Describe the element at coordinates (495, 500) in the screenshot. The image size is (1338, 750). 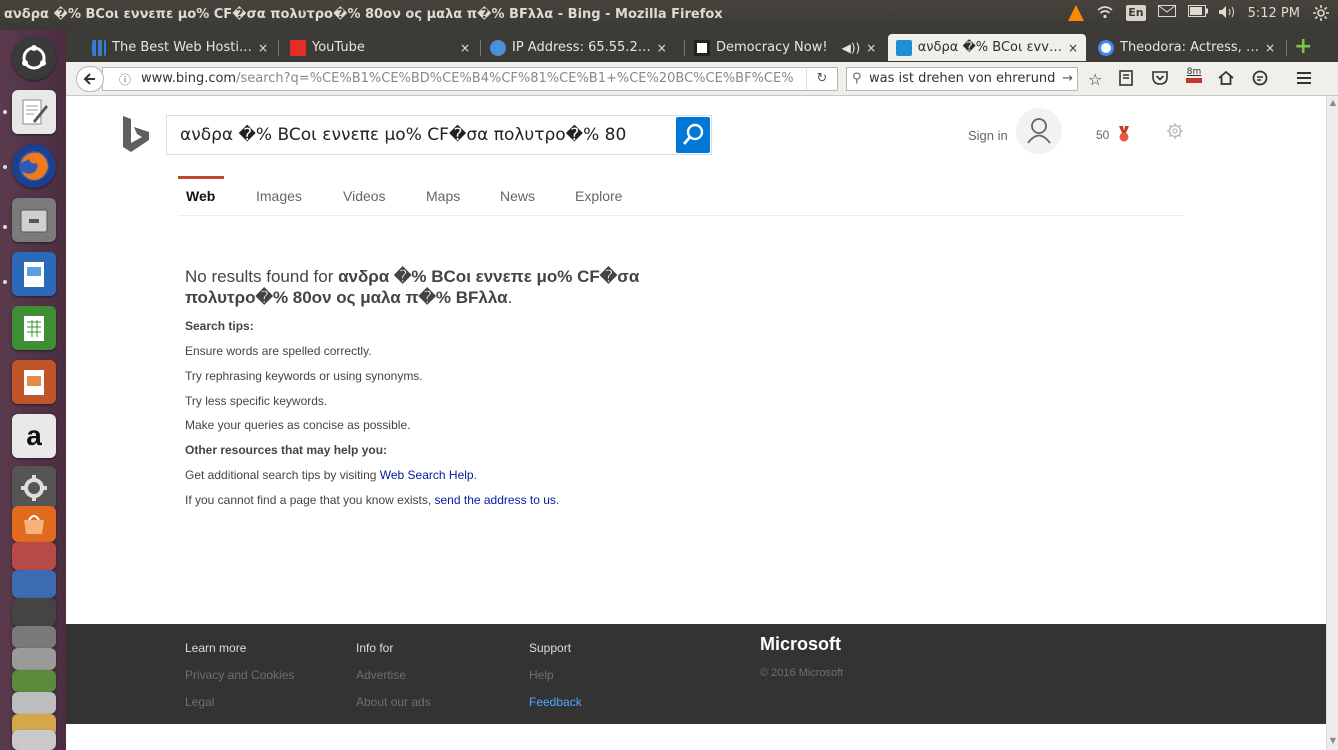
I see `send-address-link: send the address to us` at that location.